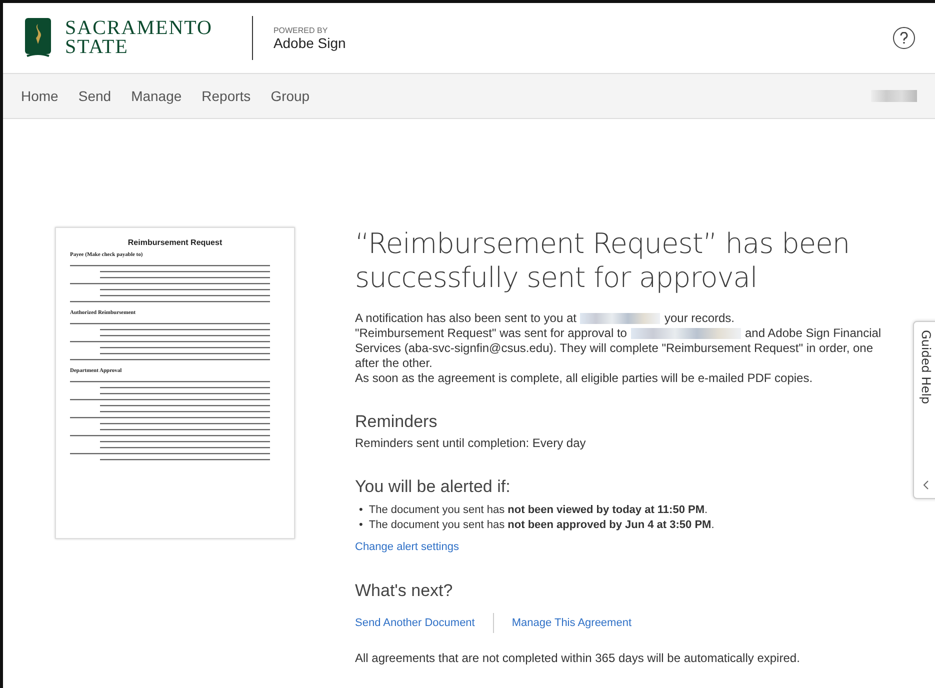 This screenshot has width=935, height=688. What do you see at coordinates (584, 378) in the screenshot?
I see `completion-note: As soon as the agreement is complete, all eligible parties will be e-mailed PDF copies.` at bounding box center [584, 378].